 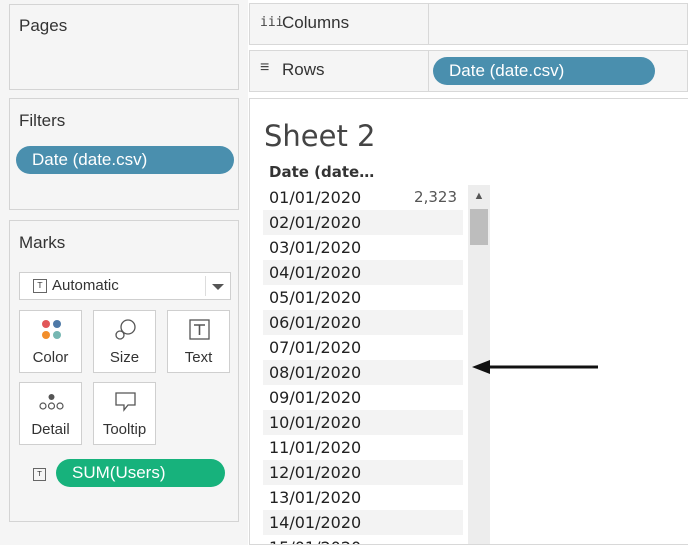 I want to click on table-row: 11/01/2020, so click(x=363, y=447).